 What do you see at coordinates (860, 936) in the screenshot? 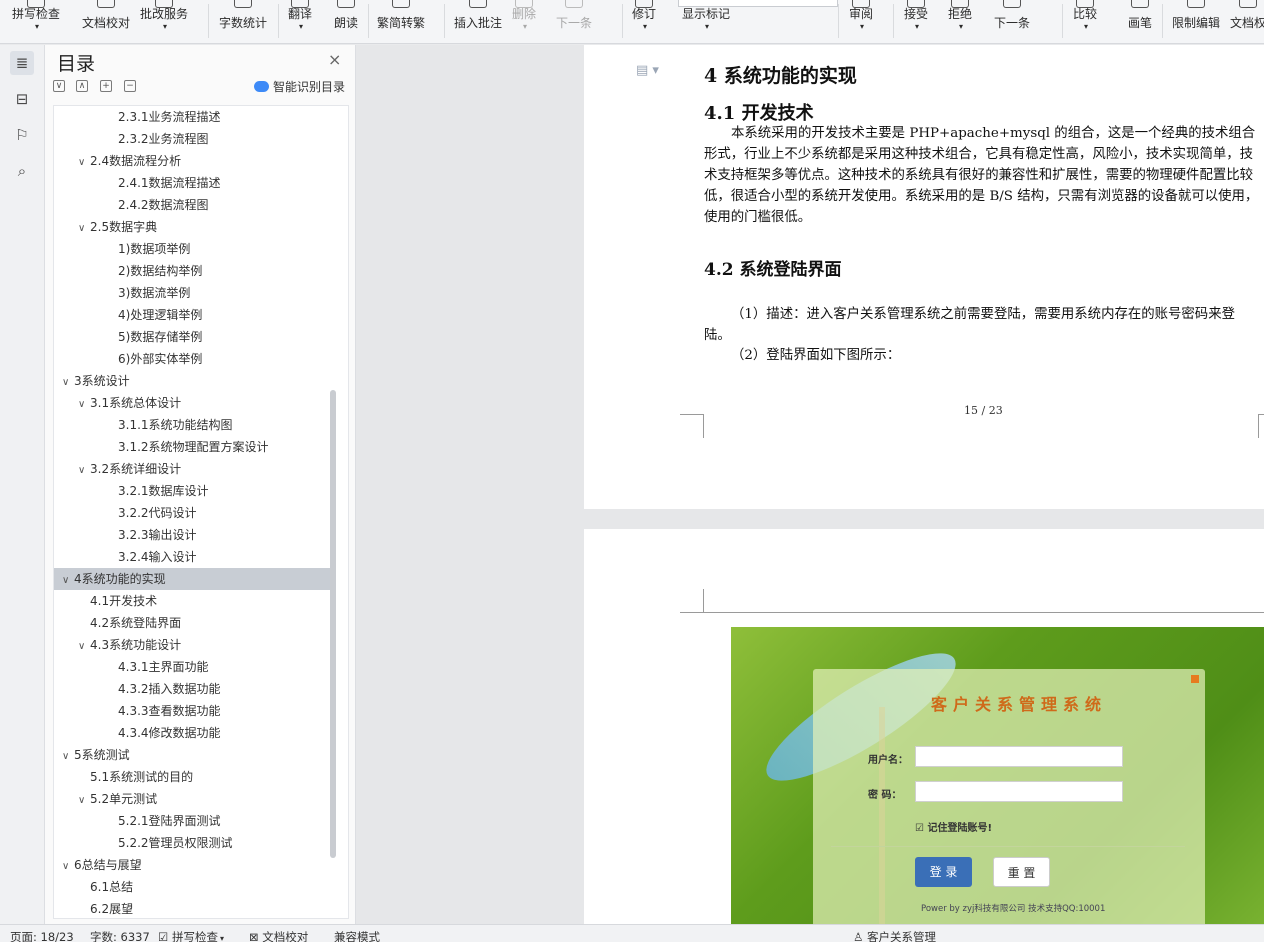
I see `user-icon: ♙` at bounding box center [860, 936].